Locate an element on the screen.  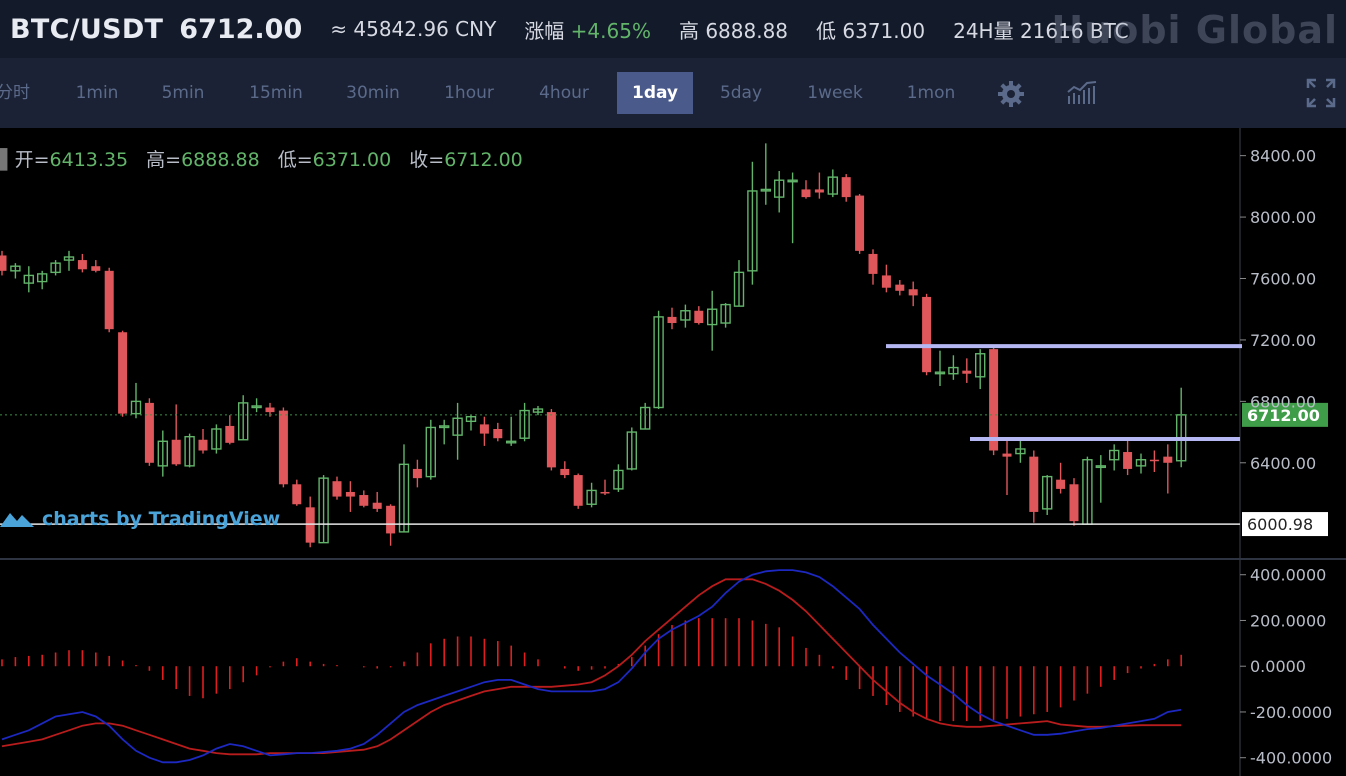
tab-1week: 1week is located at coordinates (835, 93).